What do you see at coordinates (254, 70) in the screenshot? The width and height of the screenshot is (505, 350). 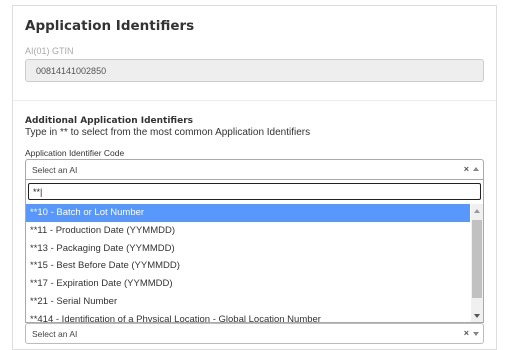 I see `gtin-field: 00814141002850` at bounding box center [254, 70].